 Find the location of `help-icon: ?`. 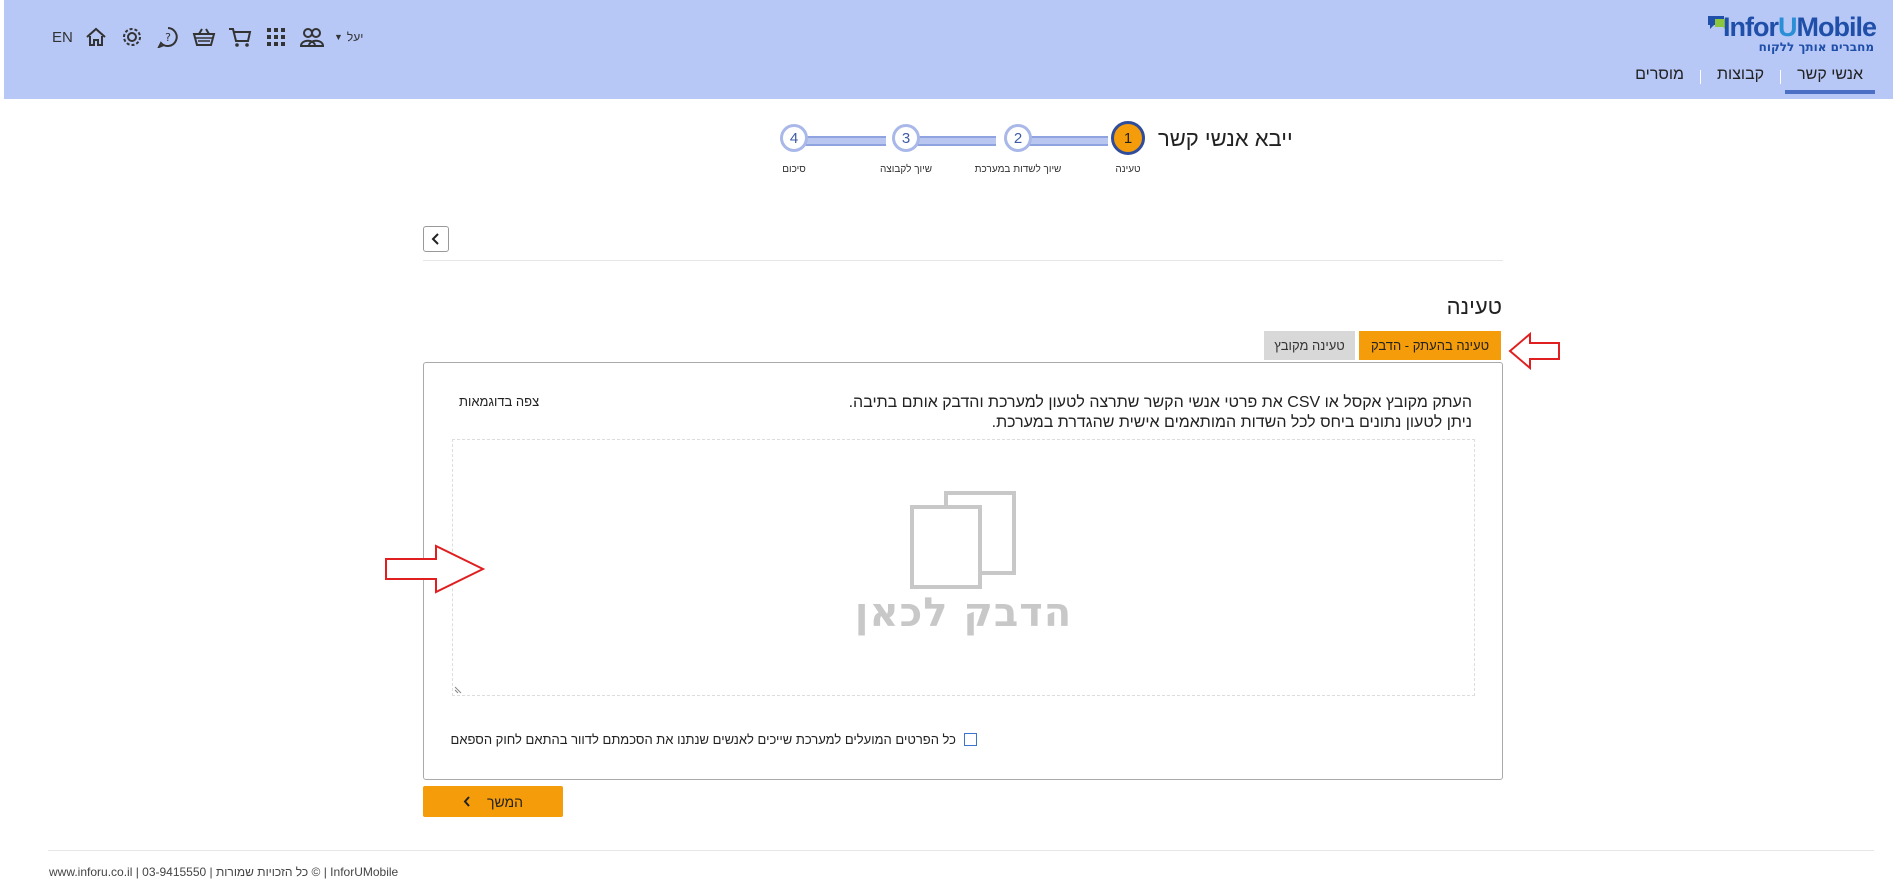

help-icon: ? is located at coordinates (168, 37).